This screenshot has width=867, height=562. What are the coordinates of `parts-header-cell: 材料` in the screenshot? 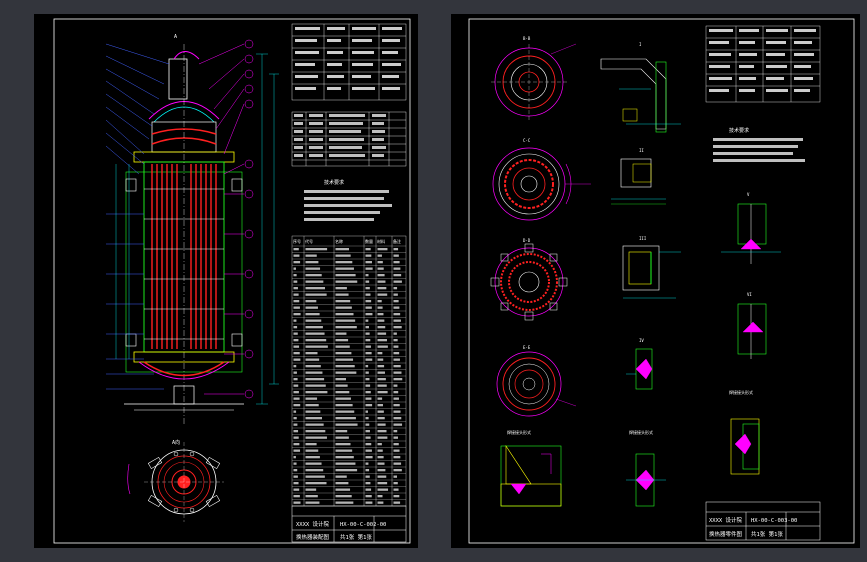 It's located at (381, 241).